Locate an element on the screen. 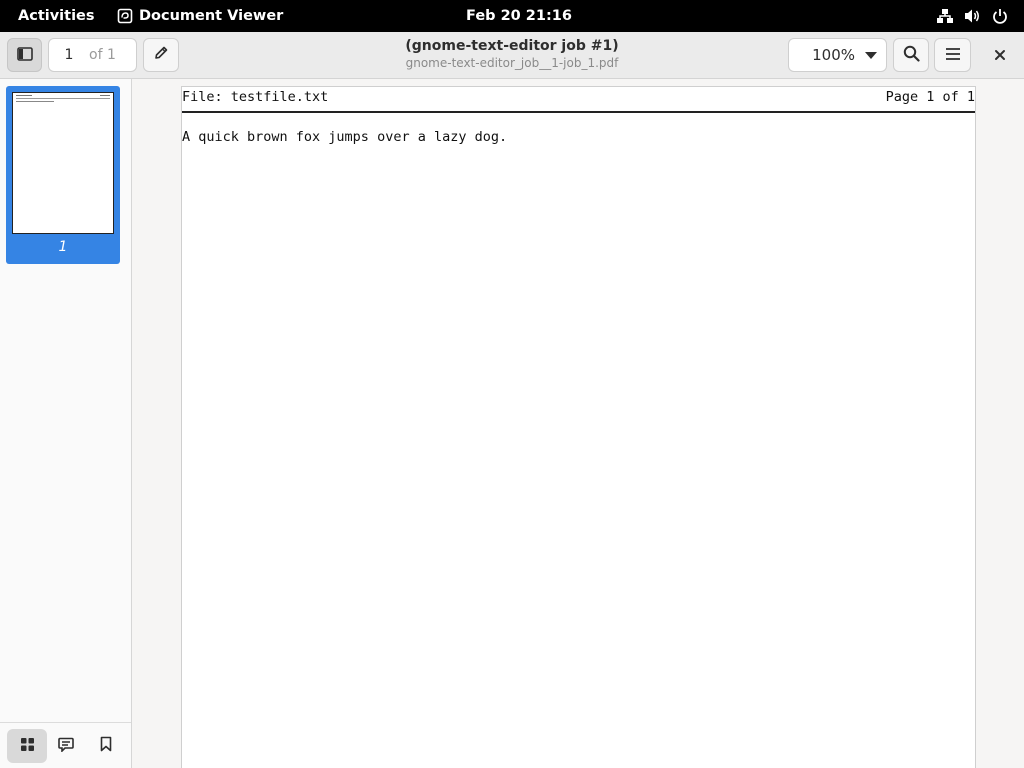  power-icon is located at coordinates (1000, 16).